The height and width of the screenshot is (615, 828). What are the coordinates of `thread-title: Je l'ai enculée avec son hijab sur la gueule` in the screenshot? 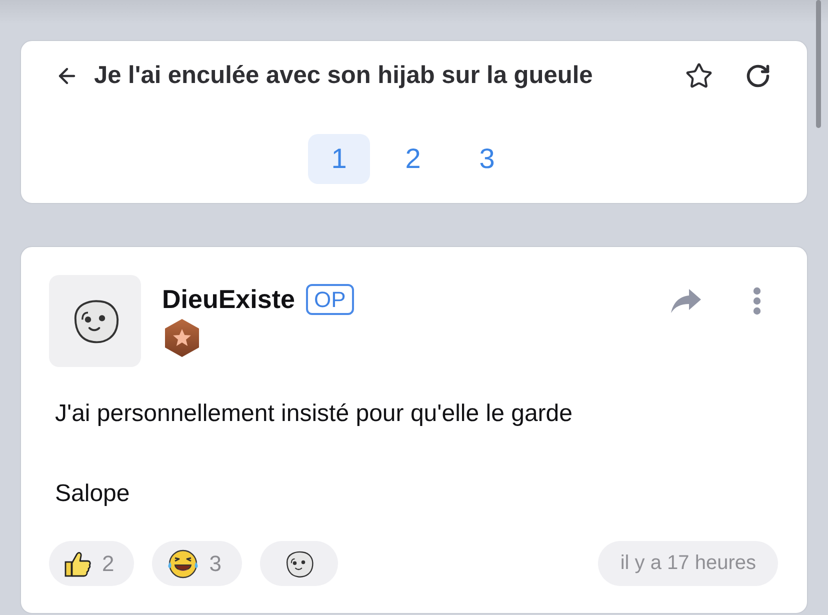 It's located at (344, 76).